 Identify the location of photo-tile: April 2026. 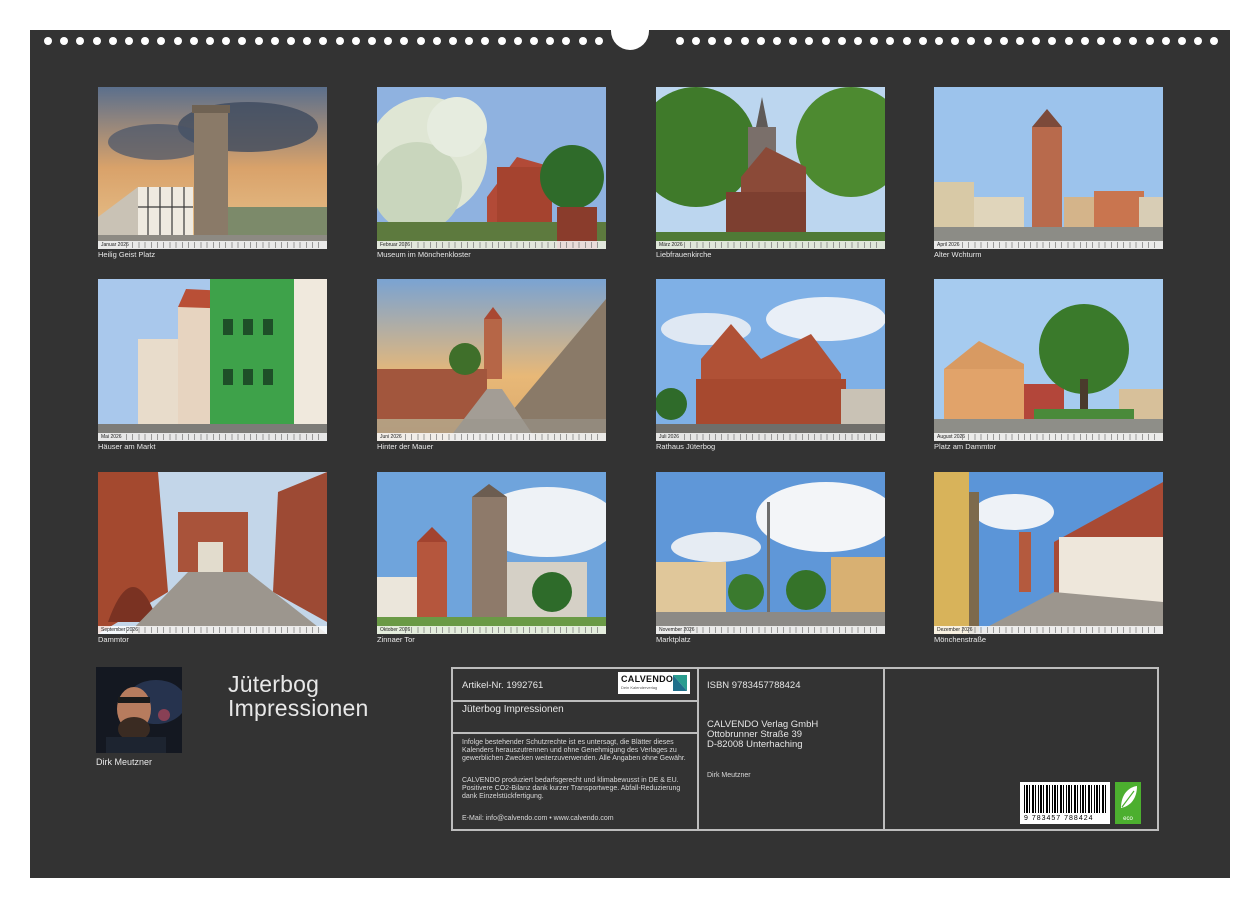
(1048, 168).